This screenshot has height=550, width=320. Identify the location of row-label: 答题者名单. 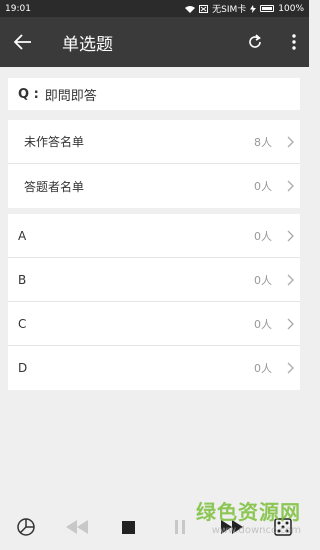
(54, 186).